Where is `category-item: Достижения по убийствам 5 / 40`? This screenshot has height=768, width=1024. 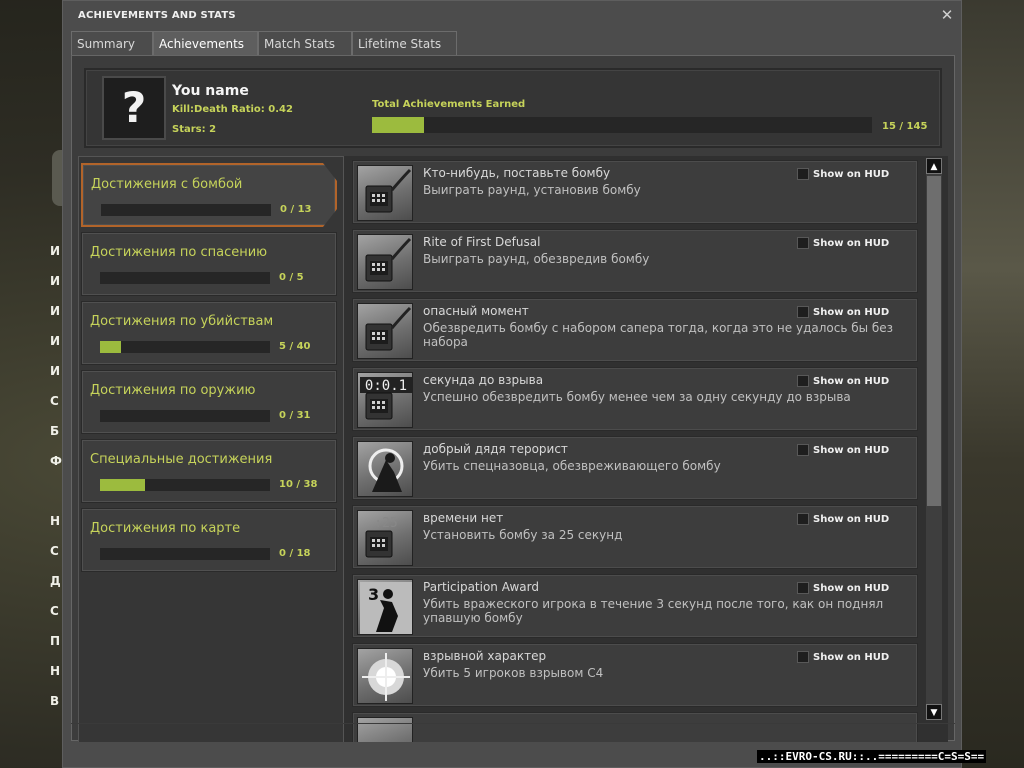
category-item: Достижения по убийствам 5 / 40 is located at coordinates (209, 333).